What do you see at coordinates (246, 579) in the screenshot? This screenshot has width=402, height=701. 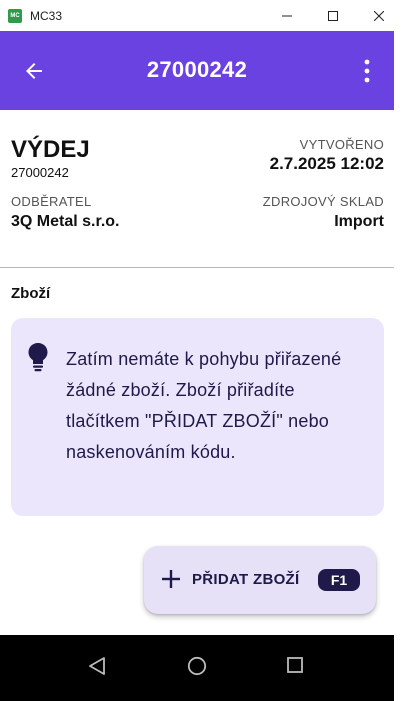 I see `add-goods-label: PŘIDAT ZBOŽÍ` at bounding box center [246, 579].